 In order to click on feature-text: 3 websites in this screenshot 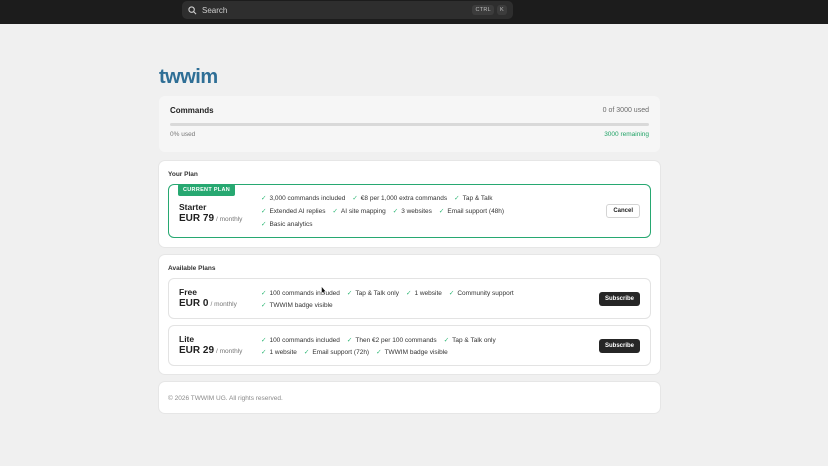, I will do `click(416, 211)`.